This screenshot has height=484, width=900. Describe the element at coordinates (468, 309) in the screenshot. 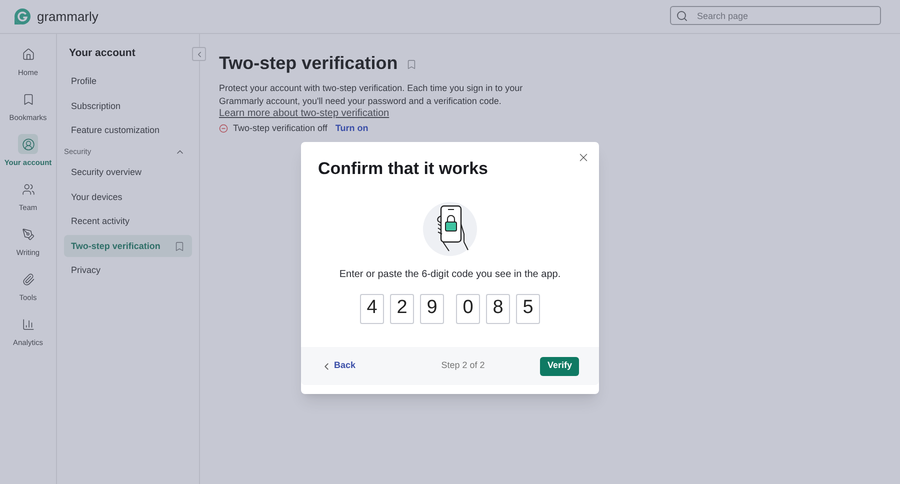

I see `code-digit-field: 0` at that location.